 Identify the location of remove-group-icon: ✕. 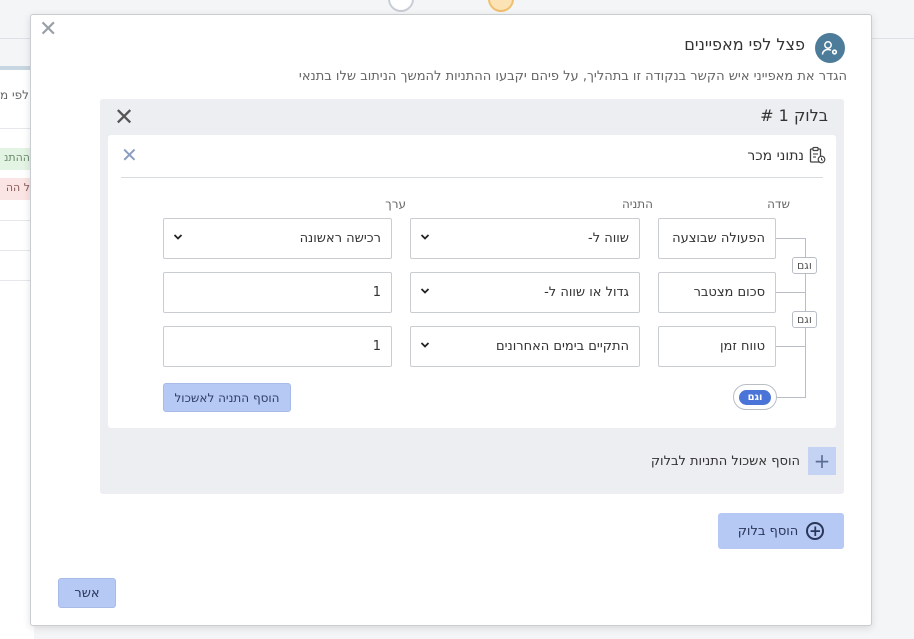
(129, 155).